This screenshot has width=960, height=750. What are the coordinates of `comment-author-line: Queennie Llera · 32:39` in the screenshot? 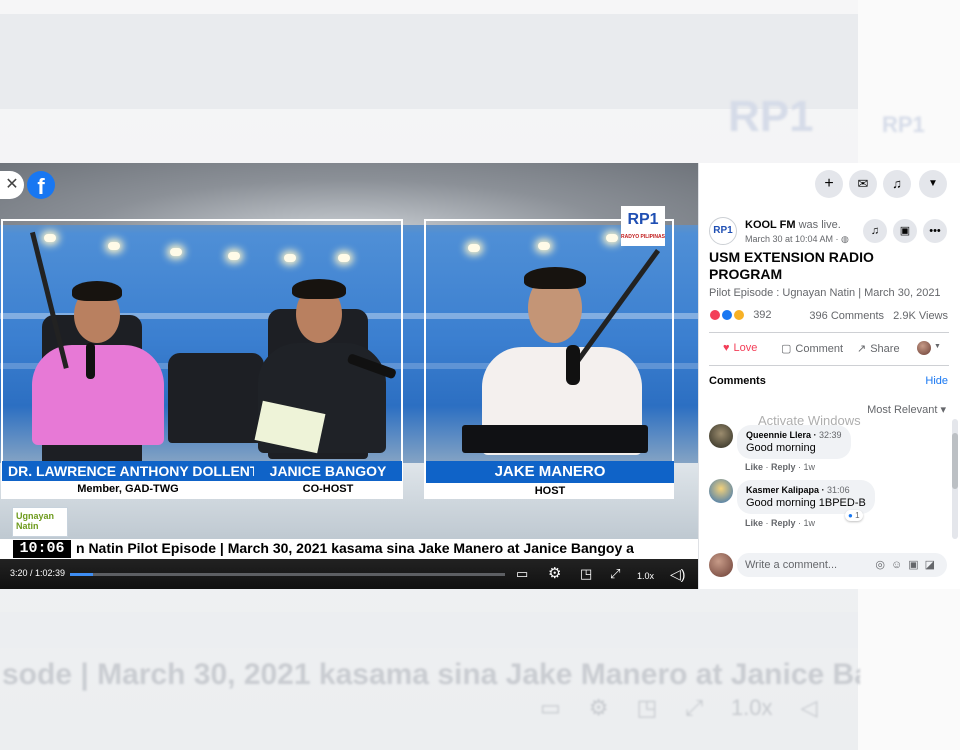 It's located at (794, 435).